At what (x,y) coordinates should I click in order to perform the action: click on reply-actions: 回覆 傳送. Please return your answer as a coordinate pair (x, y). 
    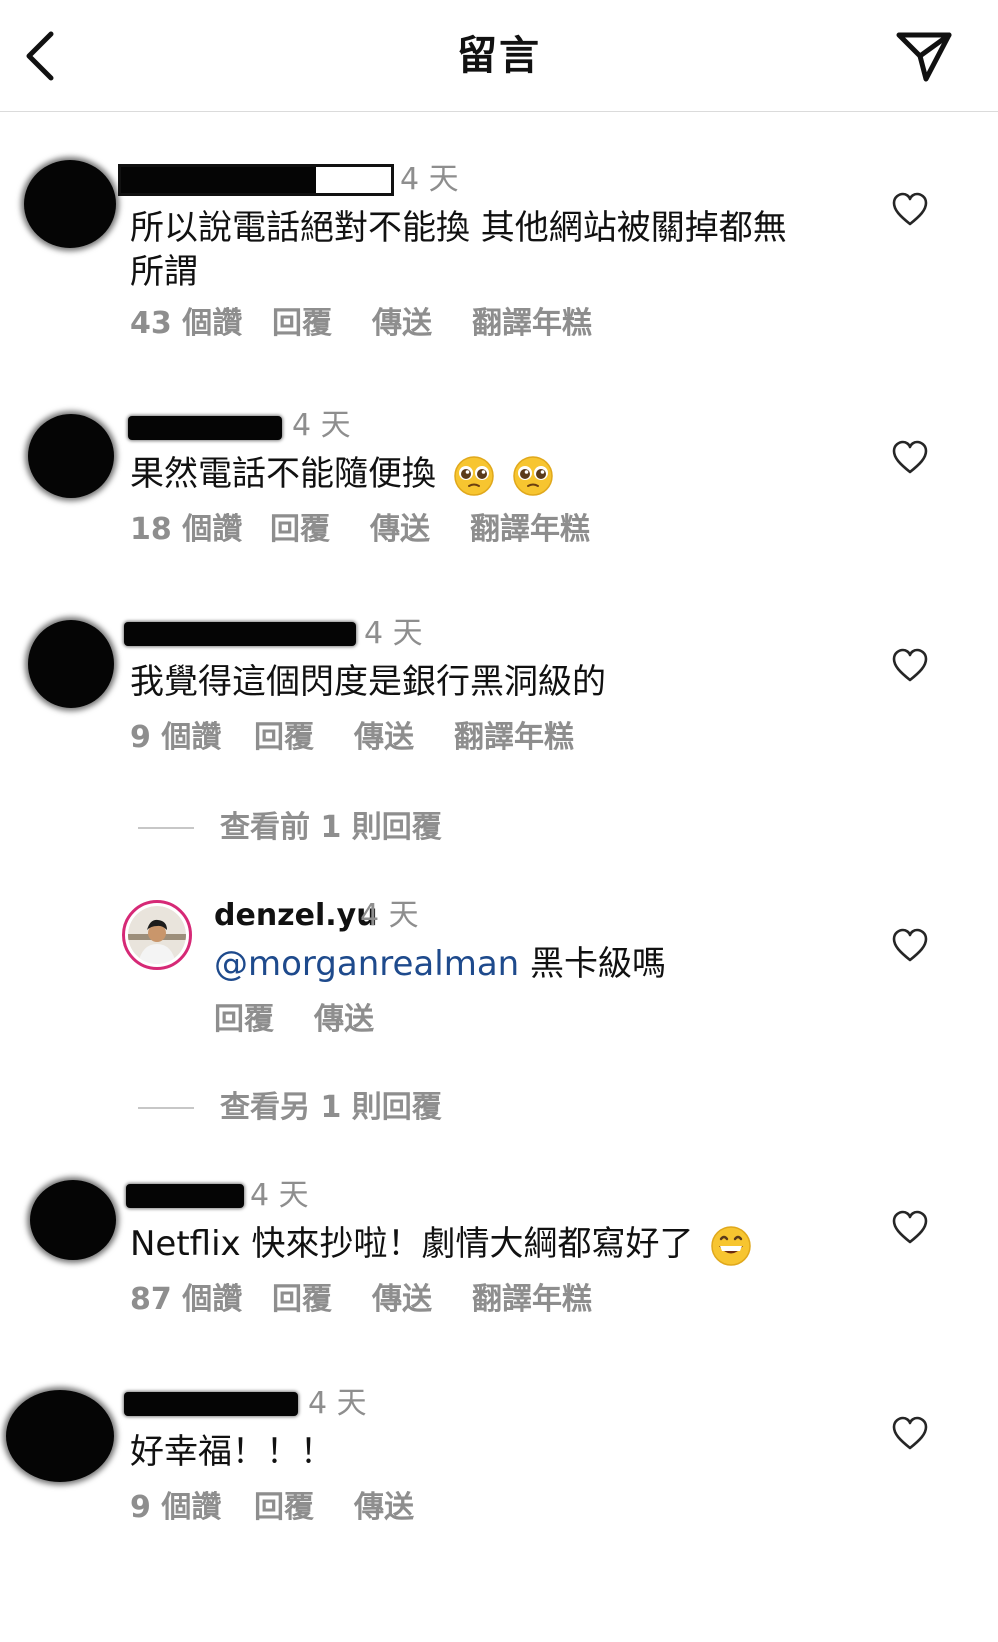
    Looking at the image, I should click on (294, 1020).